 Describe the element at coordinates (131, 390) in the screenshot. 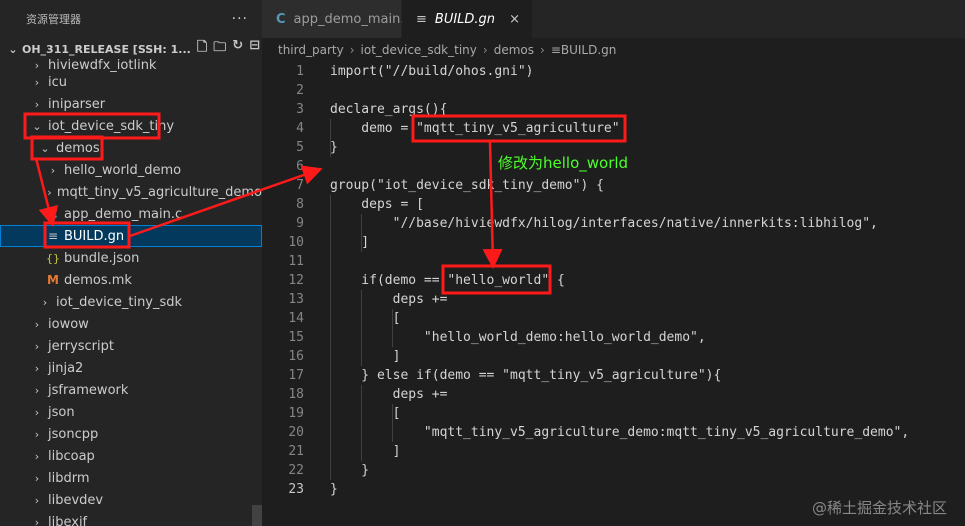

I see `tree-item: › jsframework` at that location.